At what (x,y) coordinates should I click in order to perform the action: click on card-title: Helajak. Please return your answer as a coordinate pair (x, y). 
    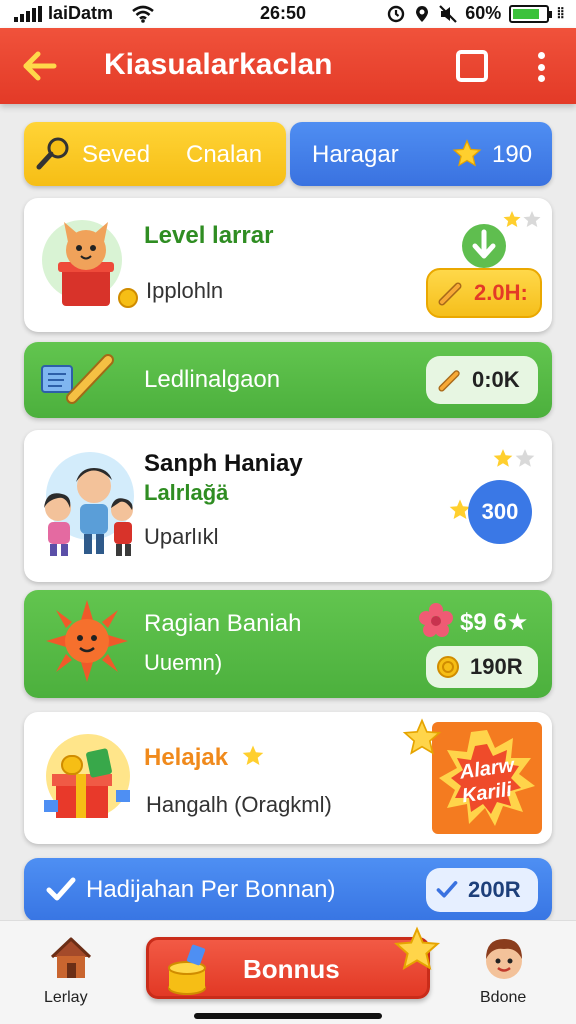
    Looking at the image, I should click on (204, 758).